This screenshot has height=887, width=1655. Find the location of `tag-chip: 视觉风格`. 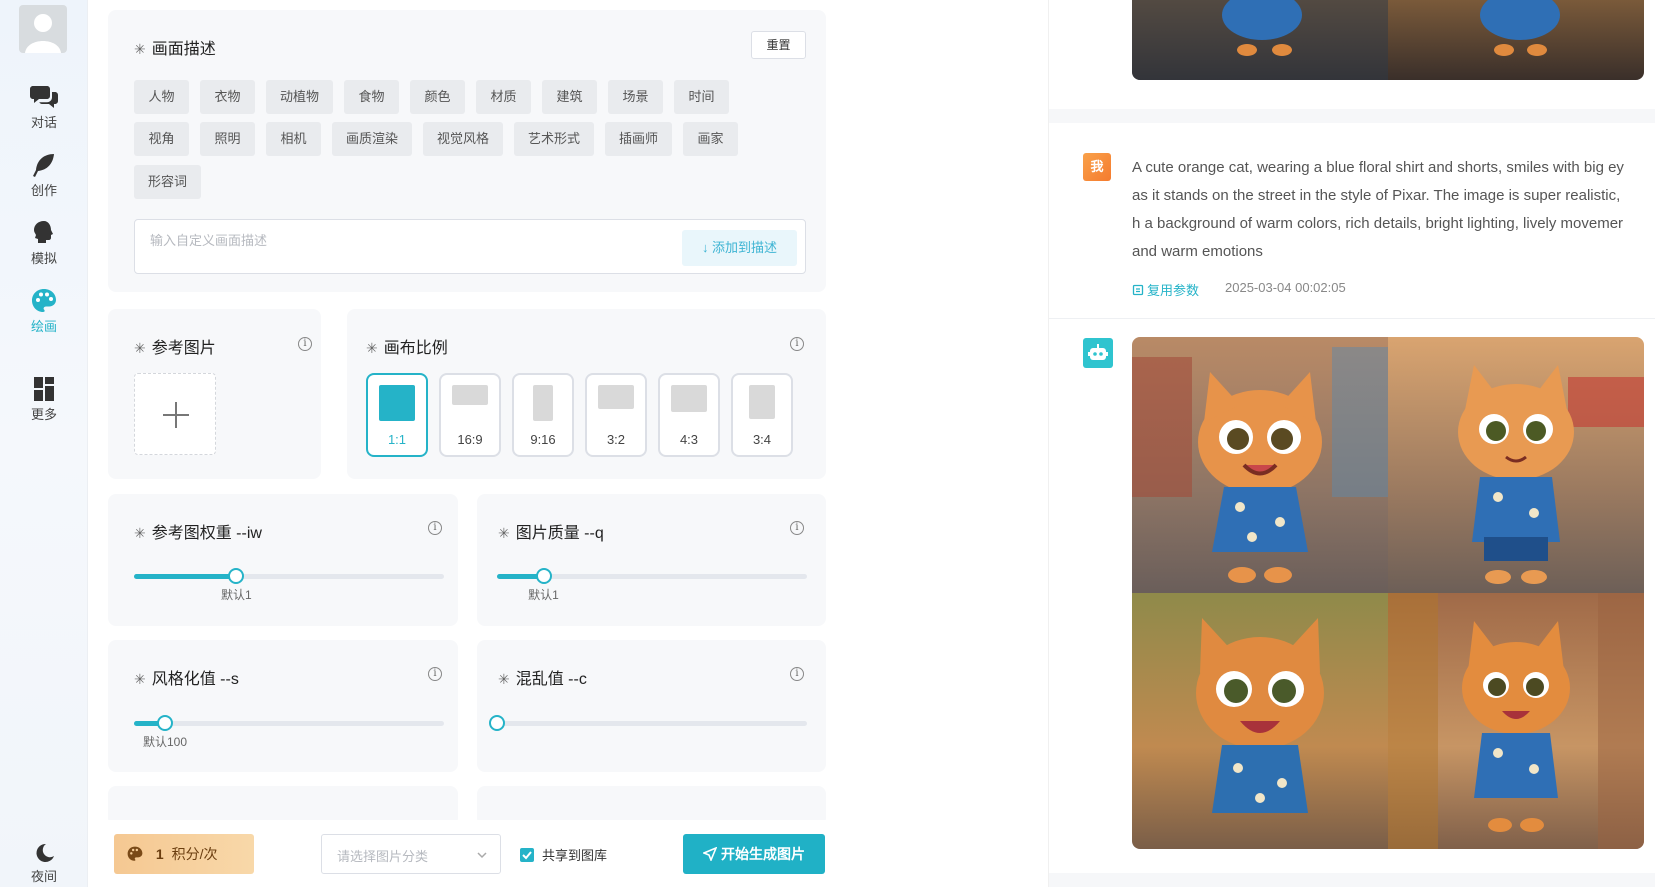

tag-chip: 视觉风格 is located at coordinates (463, 139).